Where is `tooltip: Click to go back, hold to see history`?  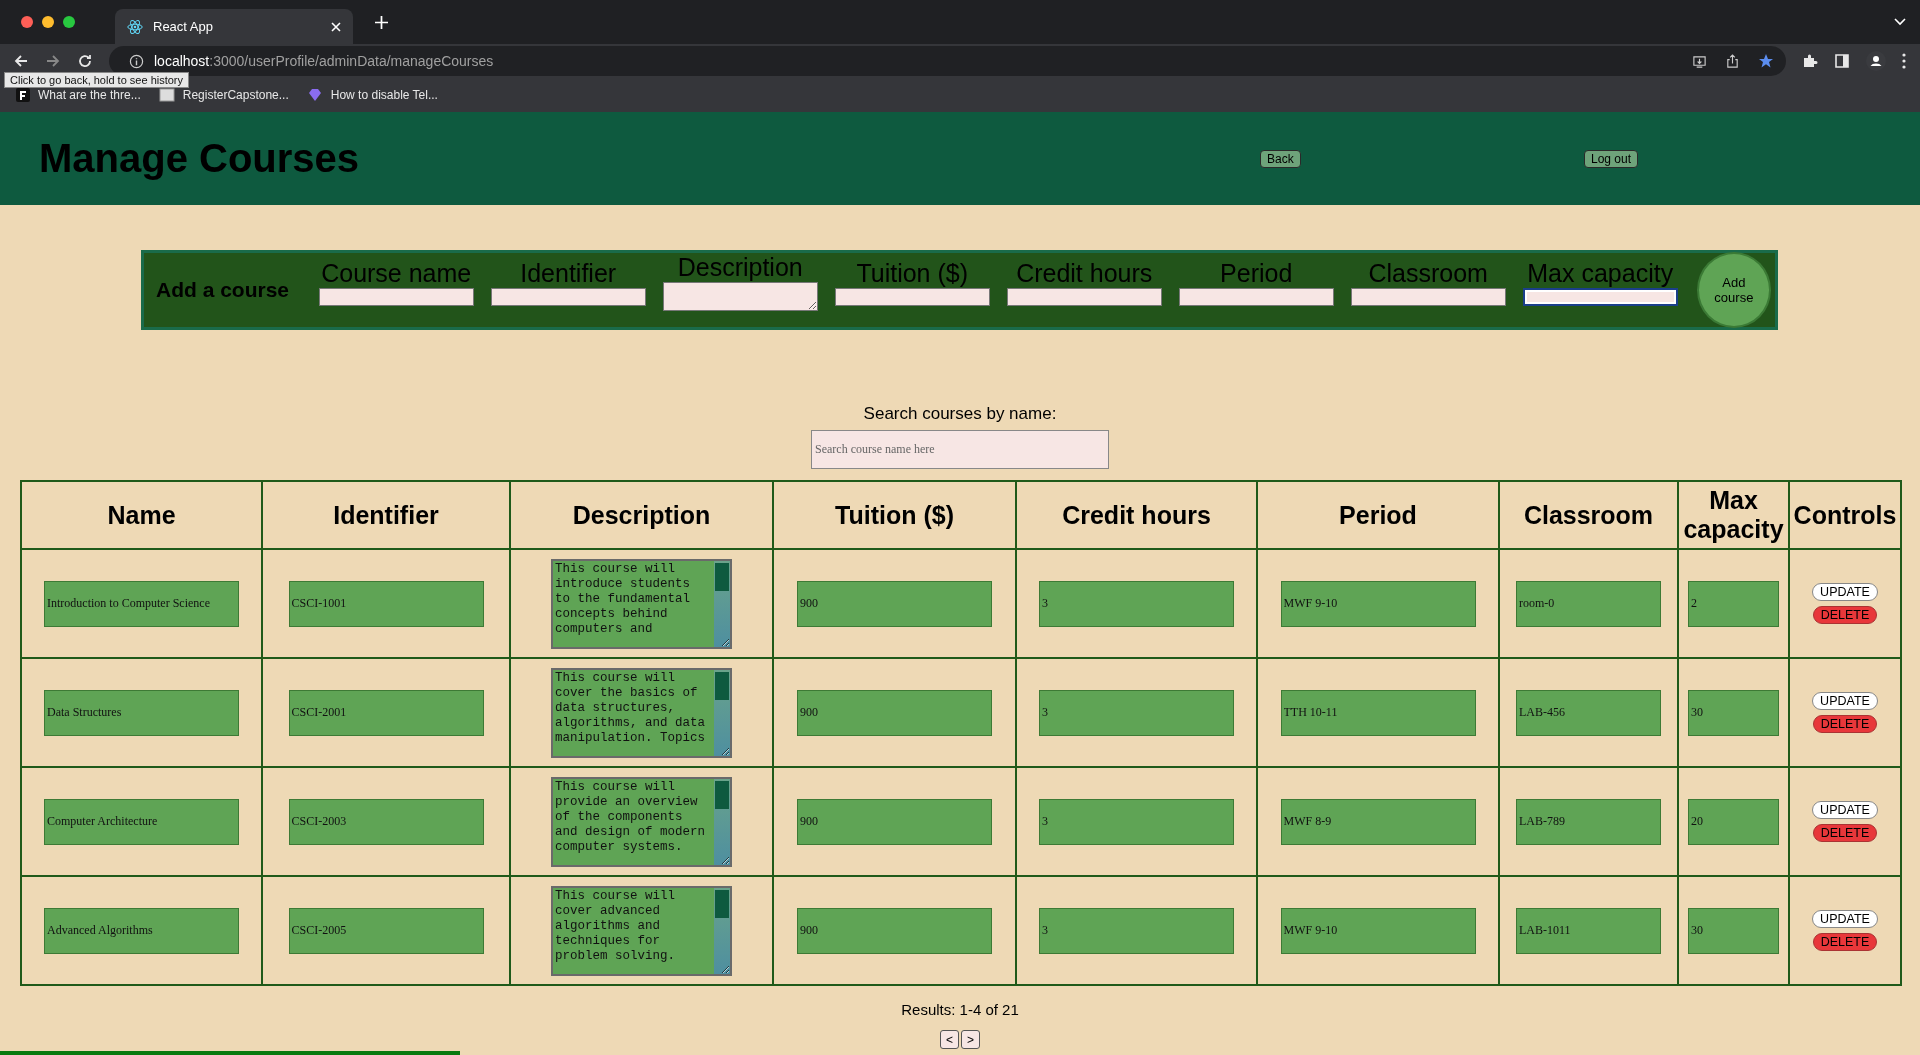 tooltip: Click to go back, hold to see history is located at coordinates (97, 80).